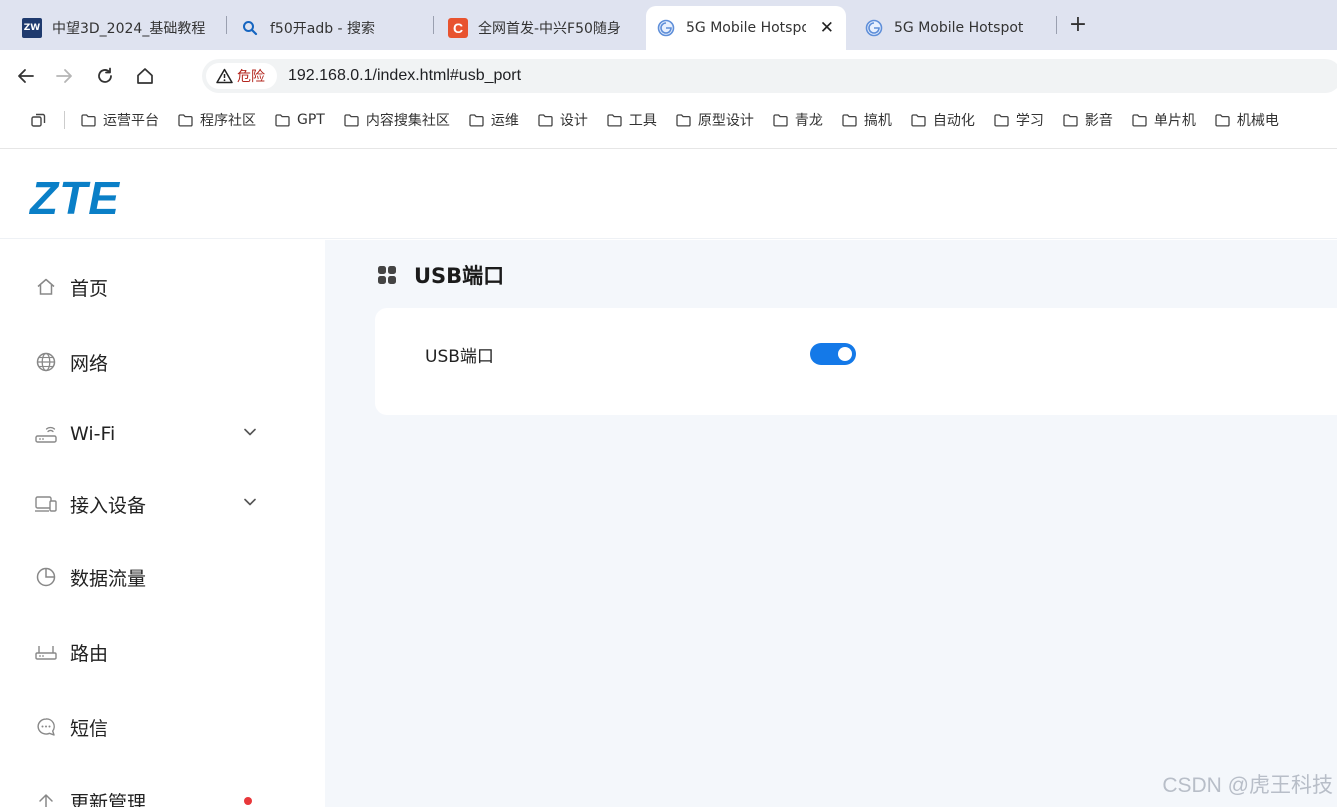 The image size is (1337, 807). I want to click on sidebar-item-routing: 路由, so click(164, 652).